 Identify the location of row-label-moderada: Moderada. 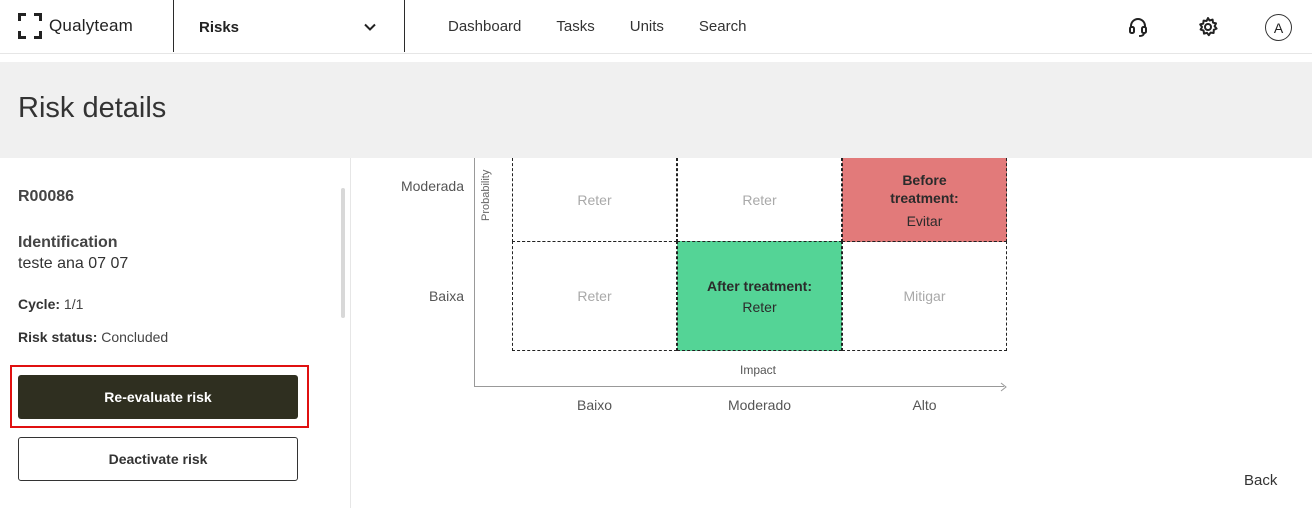
(432, 186).